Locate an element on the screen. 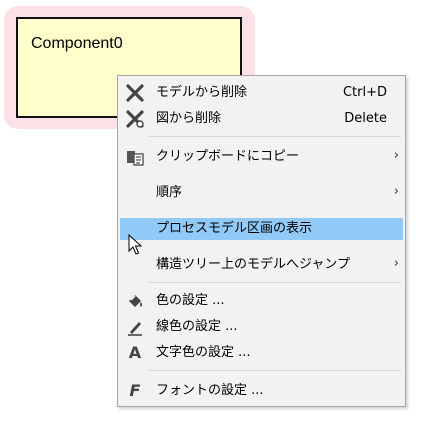 The height and width of the screenshot is (421, 434). menu-item-jump-to-structure-tree: 構造ツリー上のモデルへジャンプ › is located at coordinates (261, 265).